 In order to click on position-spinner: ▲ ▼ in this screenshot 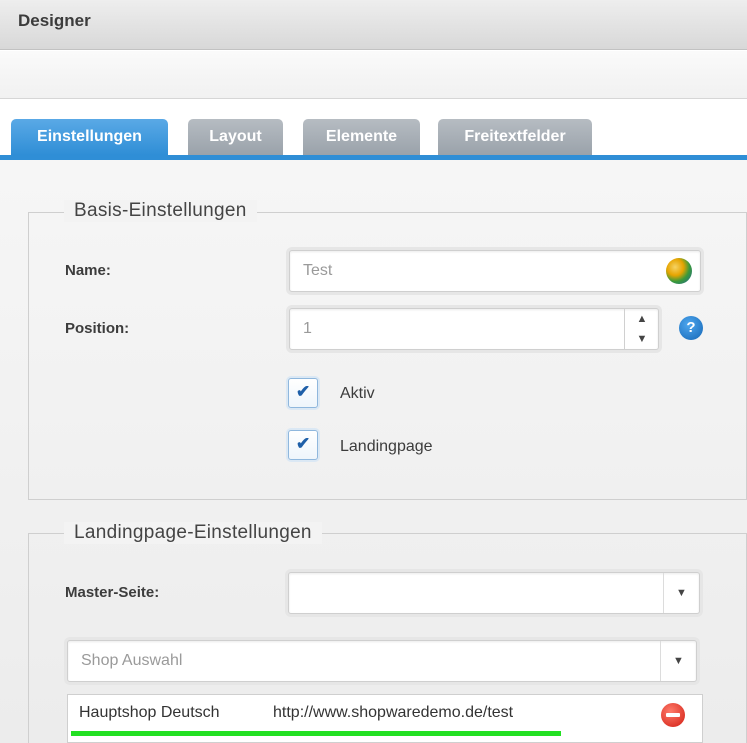, I will do `click(641, 329)`.